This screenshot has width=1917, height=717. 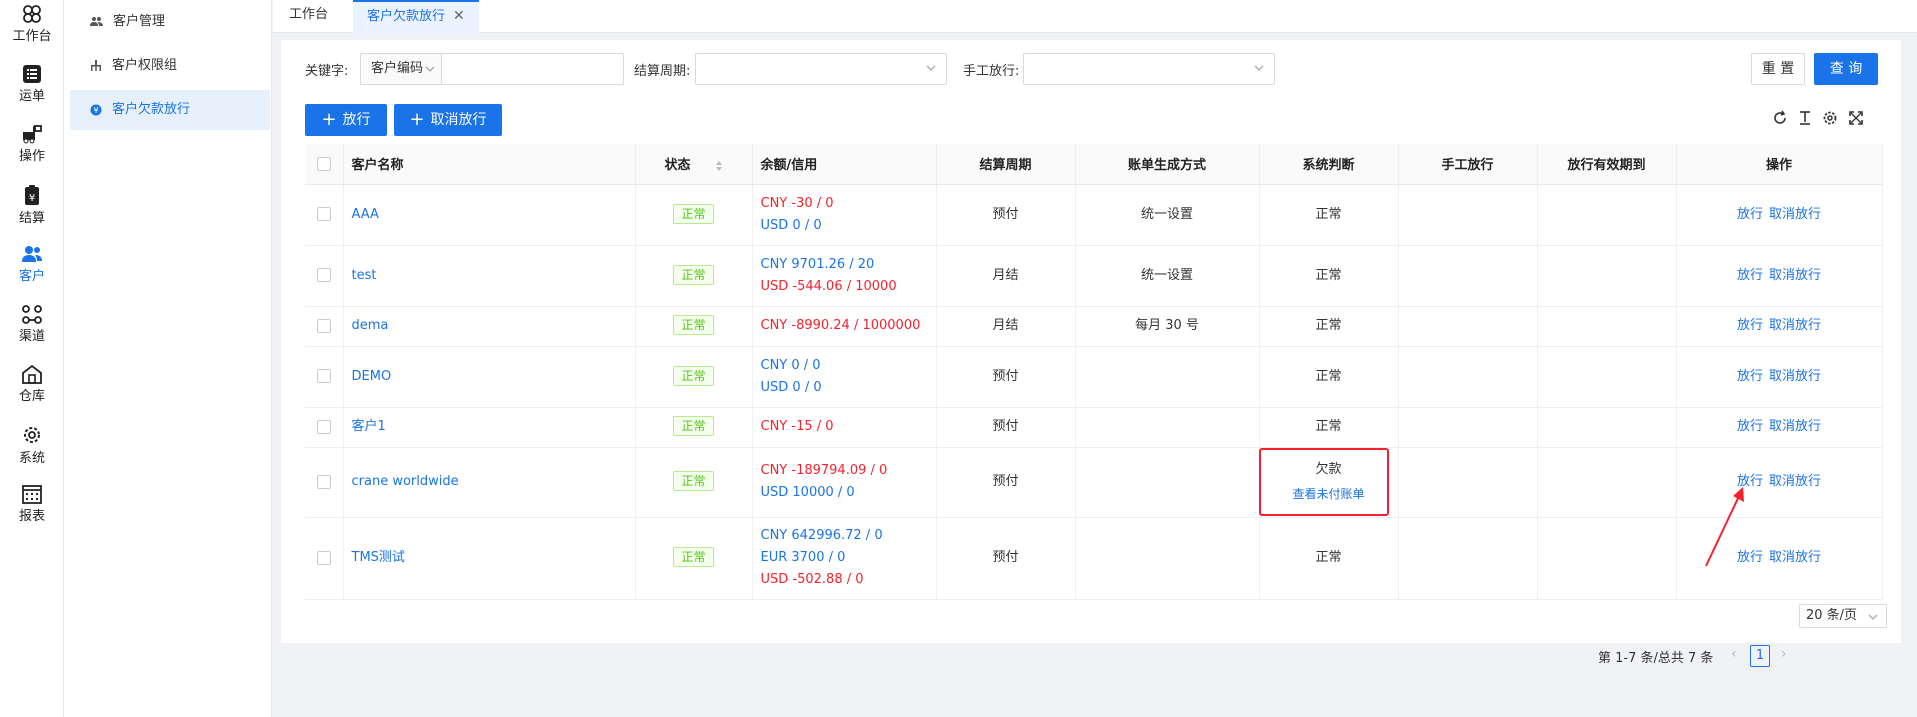 I want to click on cancel-release-button: + 取消放行, so click(x=448, y=120).